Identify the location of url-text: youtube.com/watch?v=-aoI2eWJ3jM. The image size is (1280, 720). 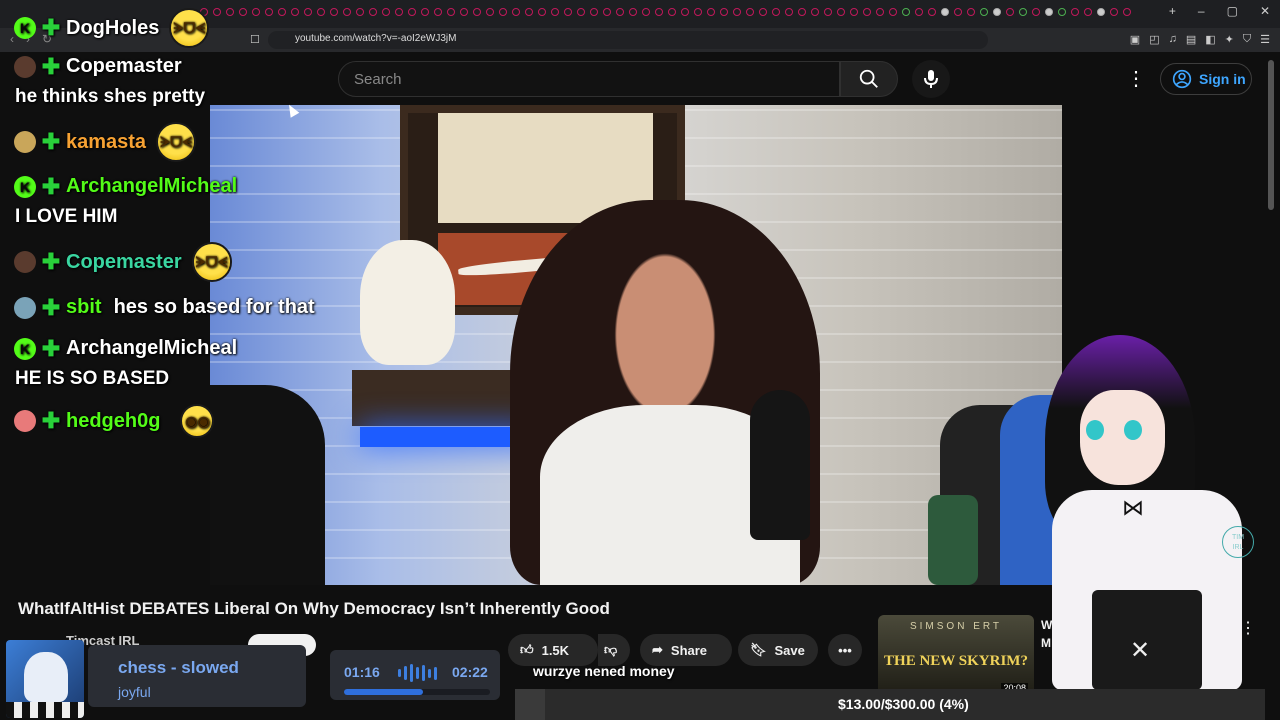
(375, 38).